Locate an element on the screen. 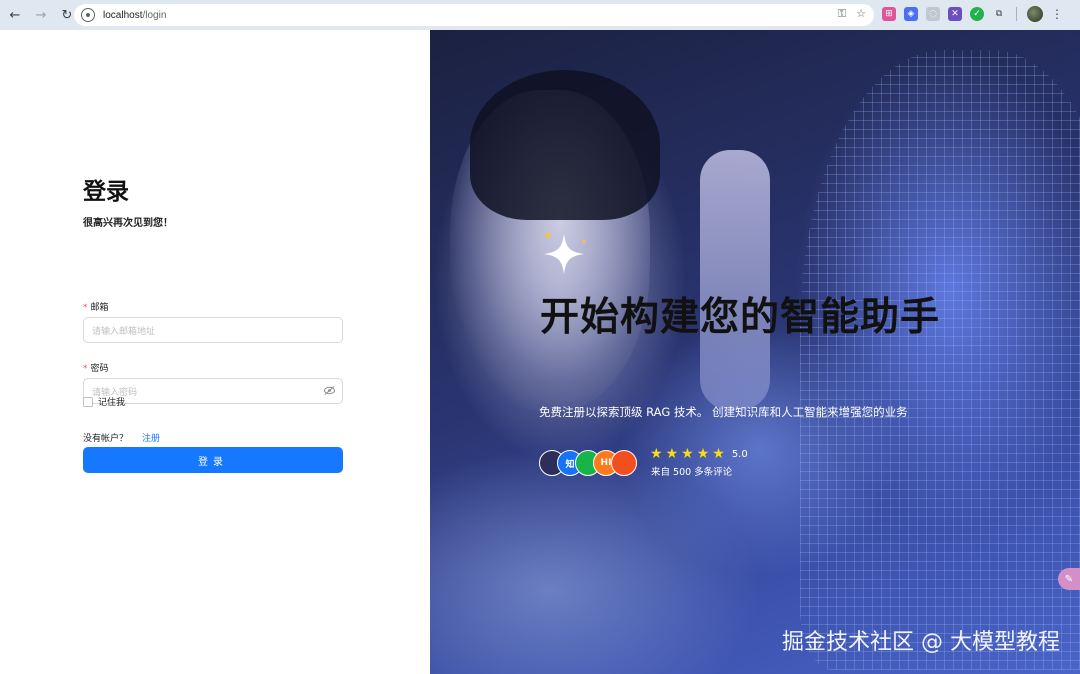 The height and width of the screenshot is (674, 1080). register-prompt: 没有帐户？ 注册 is located at coordinates (121, 437).